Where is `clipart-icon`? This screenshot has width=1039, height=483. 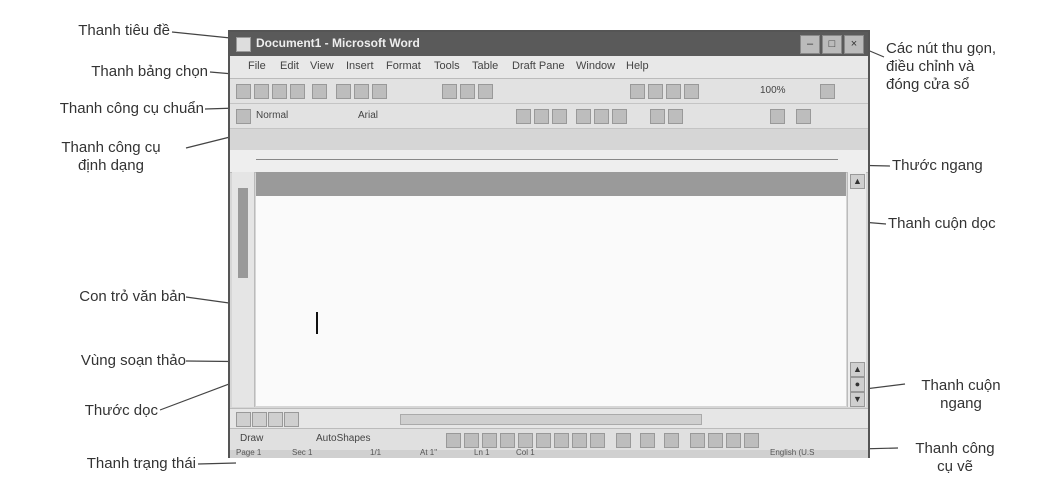
clipart-icon is located at coordinates (579, 440).